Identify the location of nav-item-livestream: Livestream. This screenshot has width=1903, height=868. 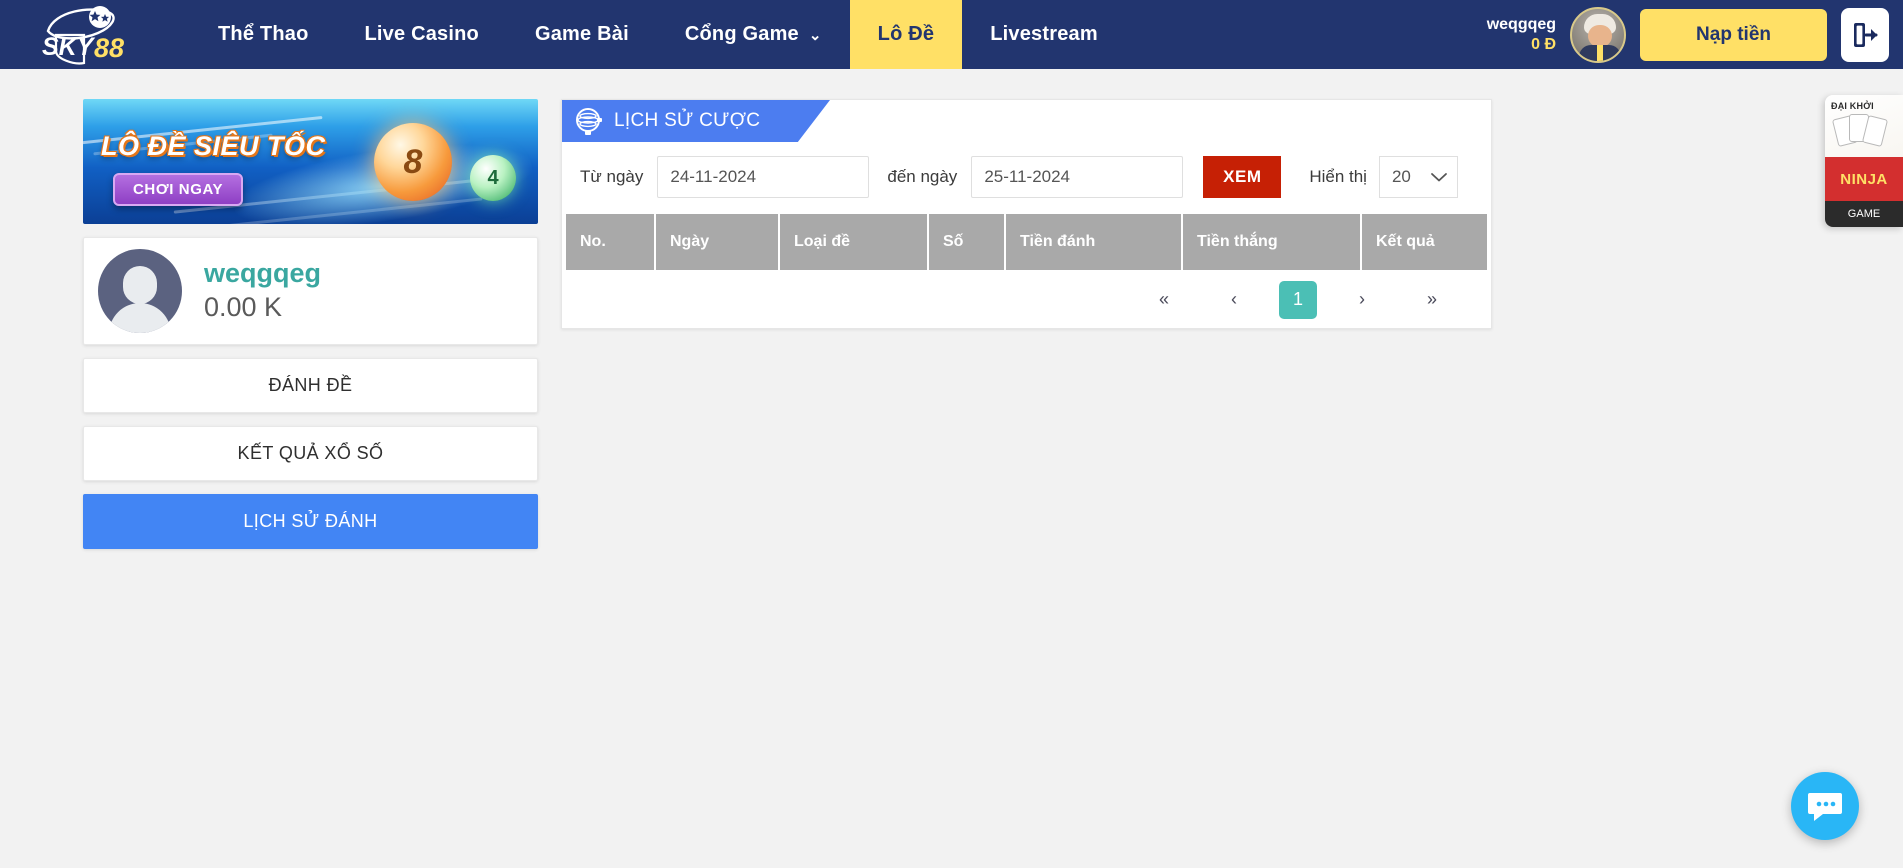
(1044, 34).